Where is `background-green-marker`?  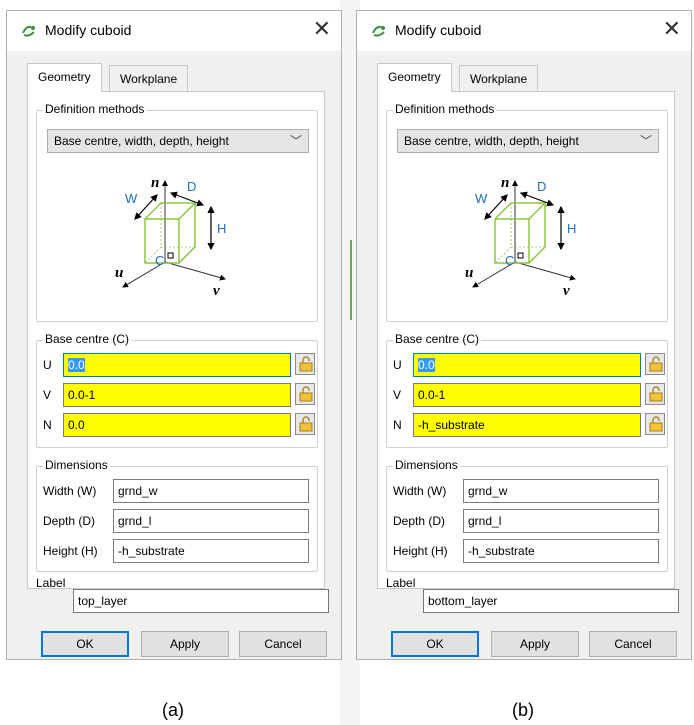
background-green-marker is located at coordinates (351, 280).